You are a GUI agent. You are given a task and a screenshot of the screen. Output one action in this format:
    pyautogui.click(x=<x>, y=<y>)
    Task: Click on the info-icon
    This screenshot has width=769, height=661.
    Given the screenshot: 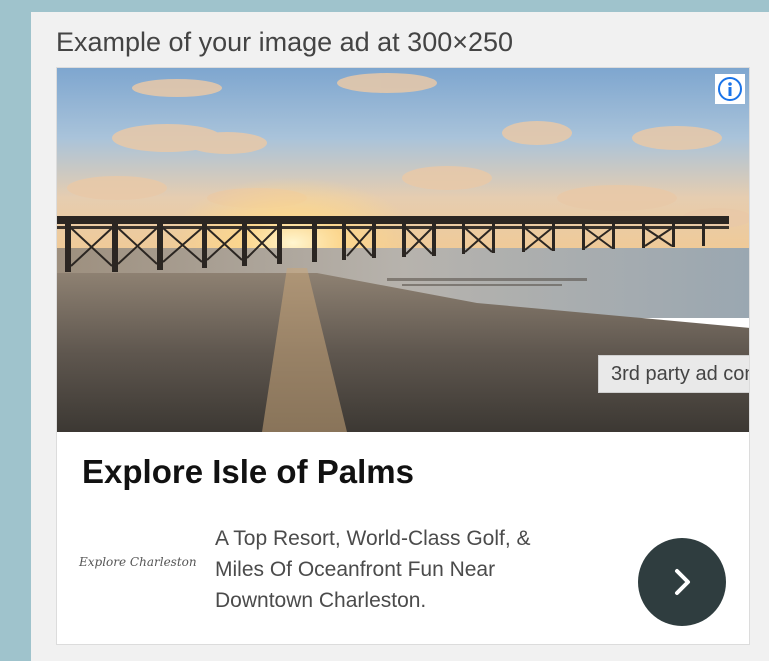 What is the action you would take?
    pyautogui.click(x=730, y=89)
    